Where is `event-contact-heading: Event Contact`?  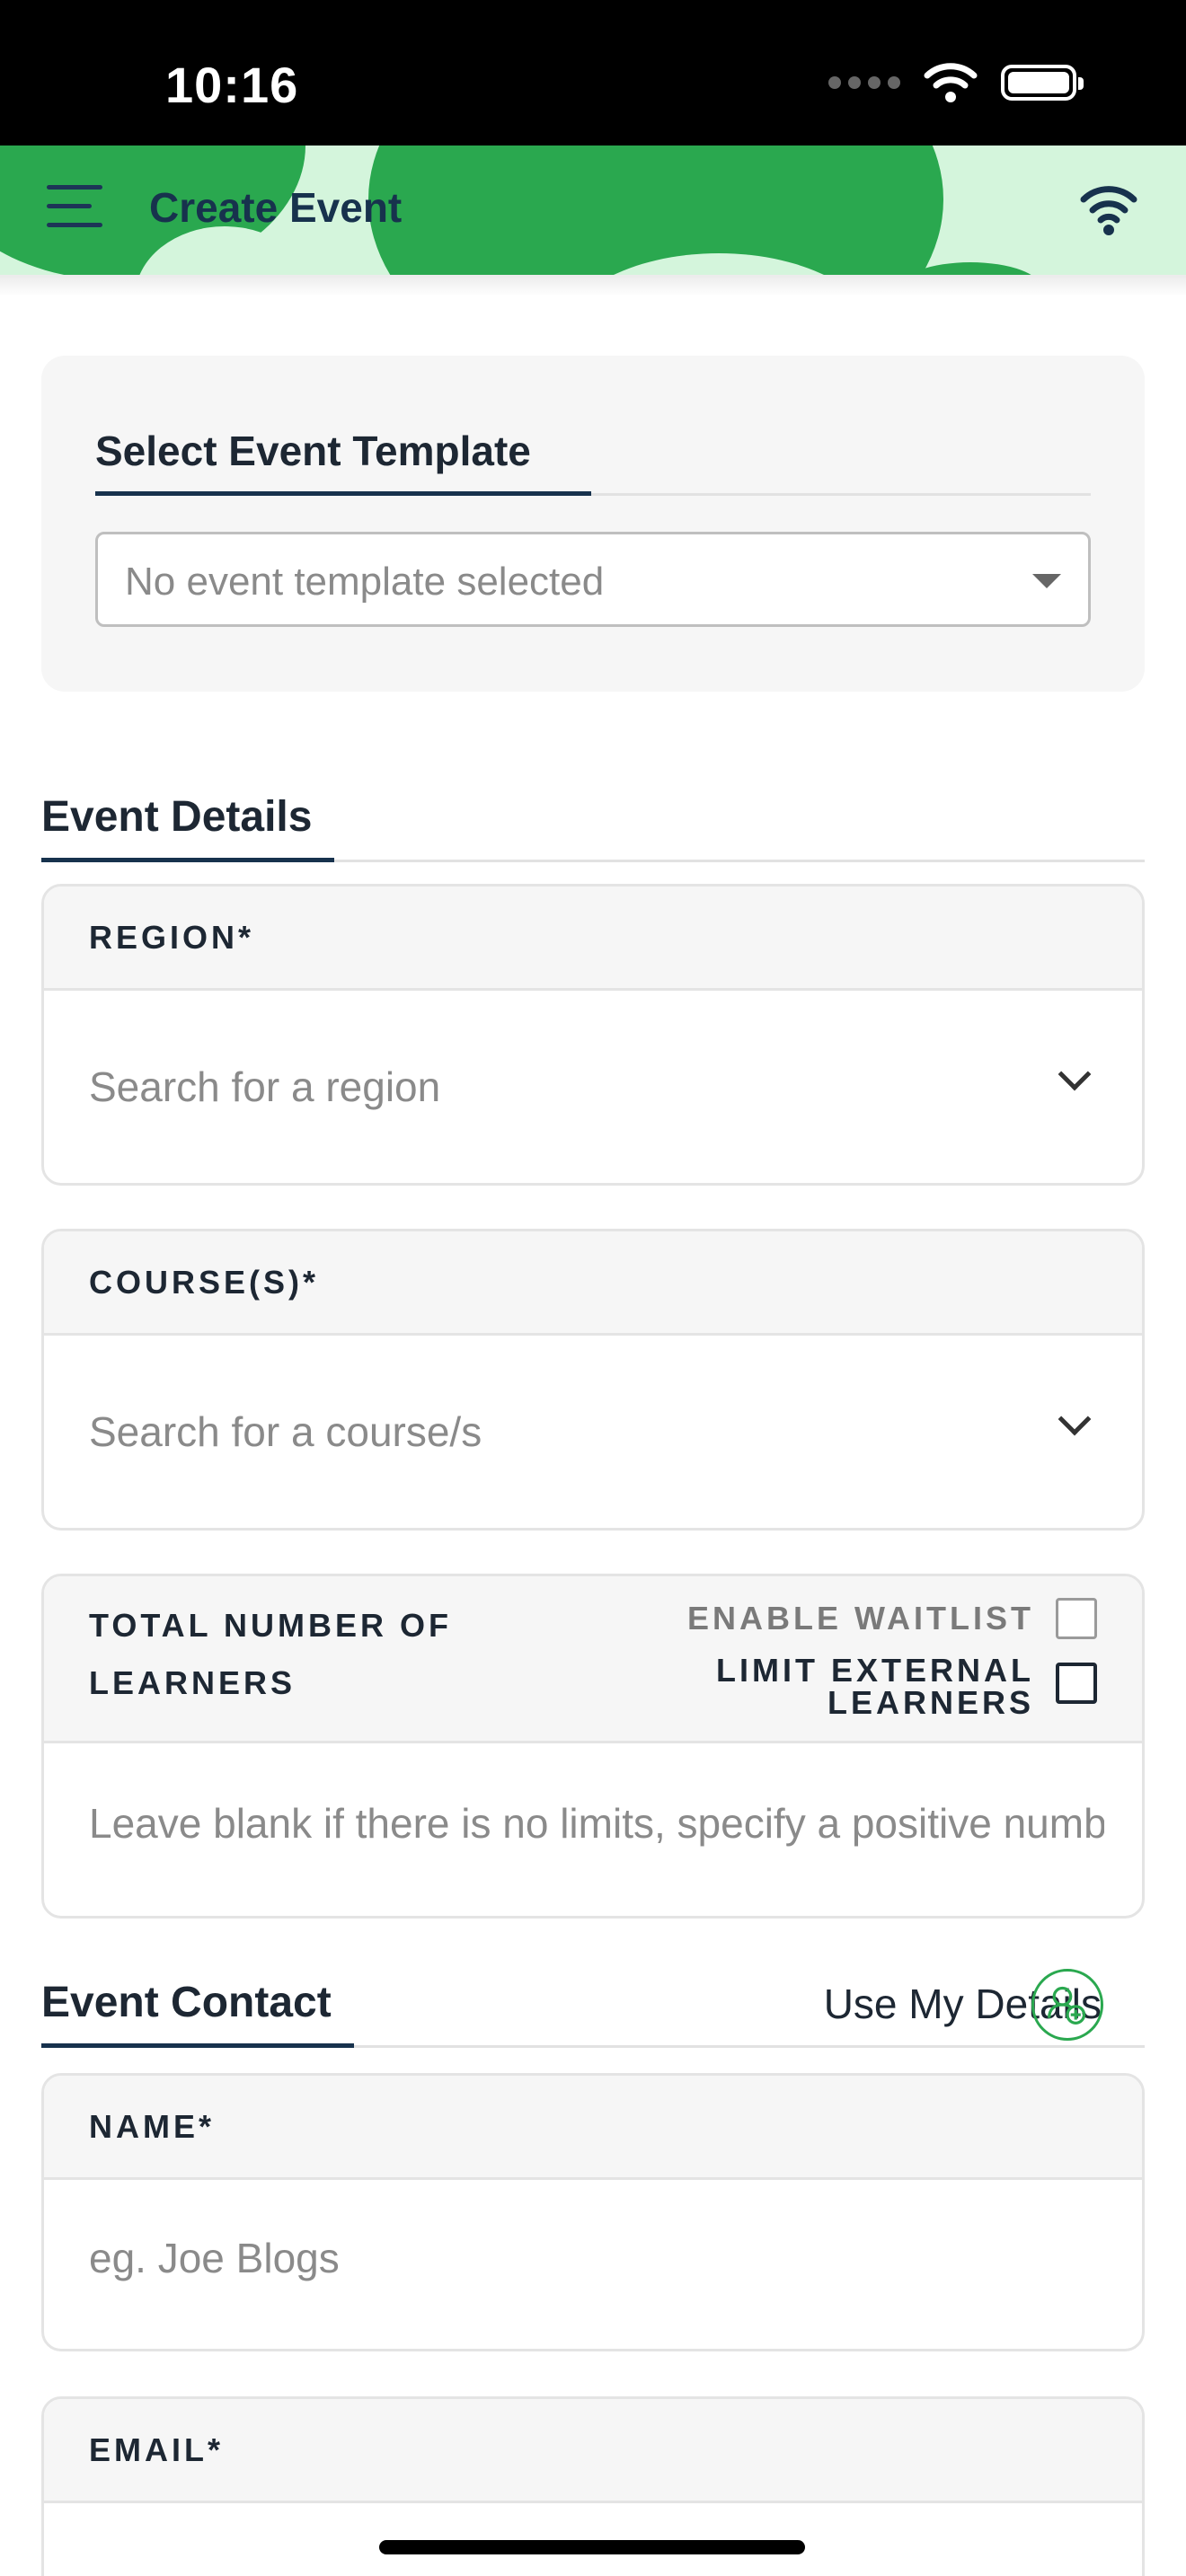
event-contact-heading: Event Contact is located at coordinates (197, 2013).